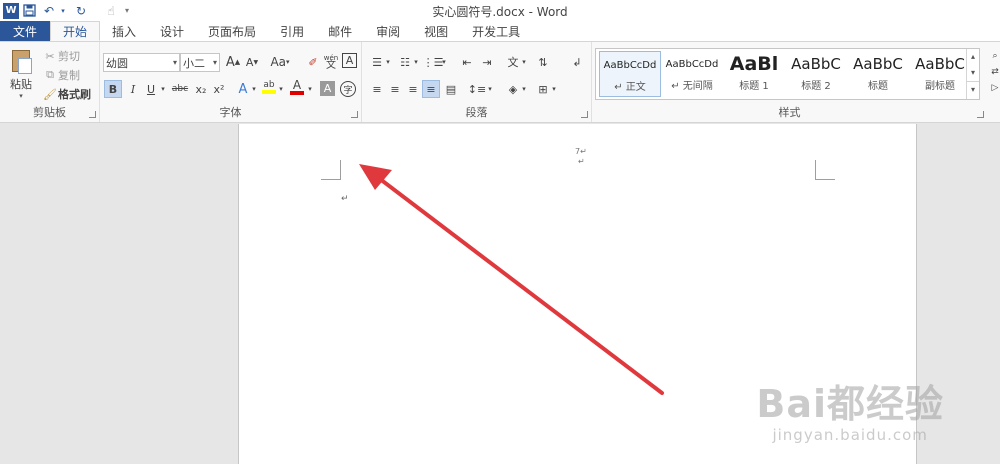 Image resolution: width=1000 pixels, height=464 pixels. Describe the element at coordinates (973, 89) in the screenshot. I see `gallery-more-icon: ▾` at that location.